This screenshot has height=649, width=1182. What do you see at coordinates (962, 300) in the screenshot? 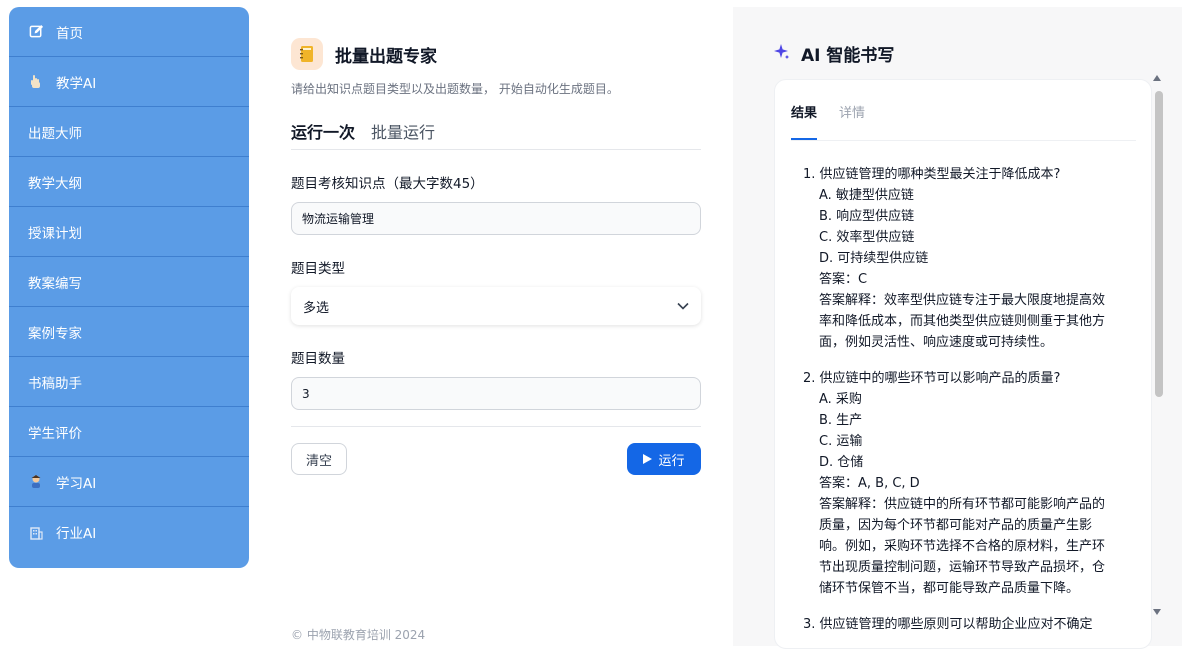
I see `question-explanation: 答案解释：效率型供应链专注于最大限度地提高效` at bounding box center [962, 300].